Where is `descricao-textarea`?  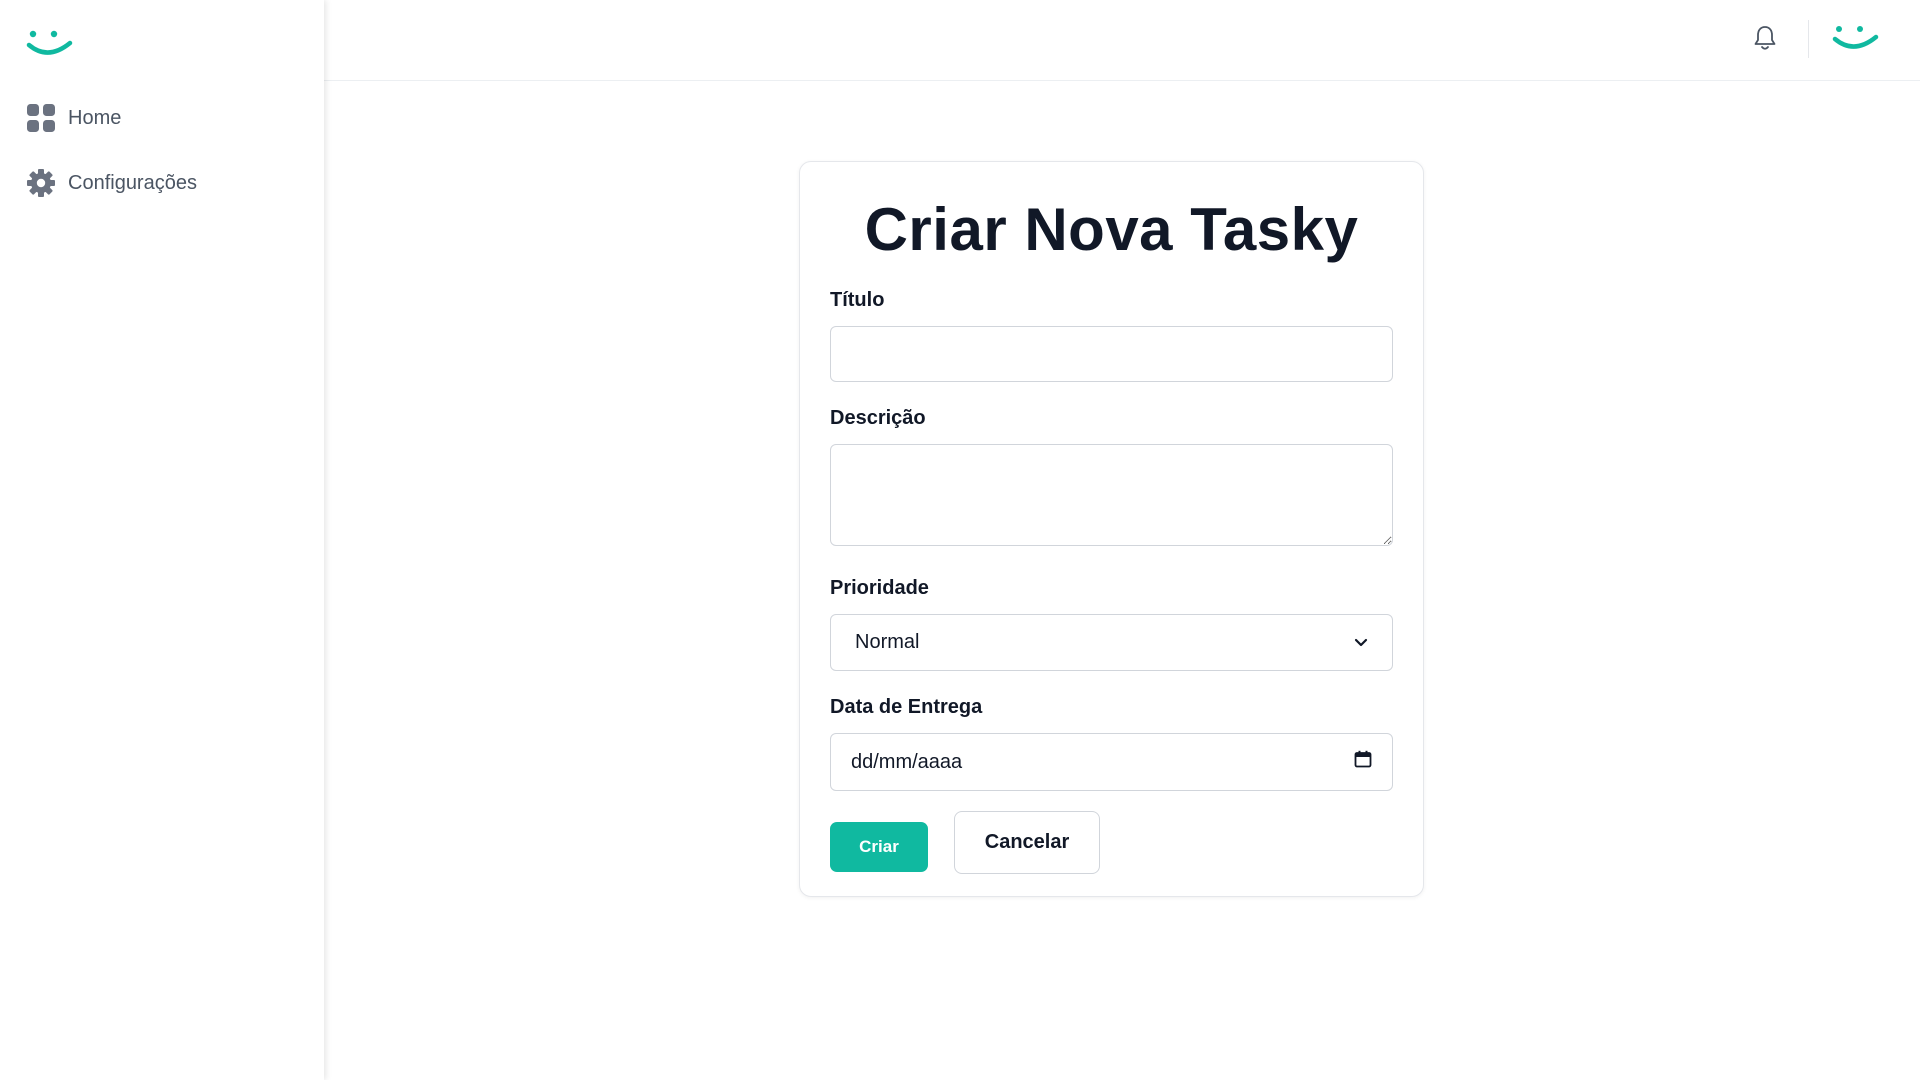 descricao-textarea is located at coordinates (1111, 495).